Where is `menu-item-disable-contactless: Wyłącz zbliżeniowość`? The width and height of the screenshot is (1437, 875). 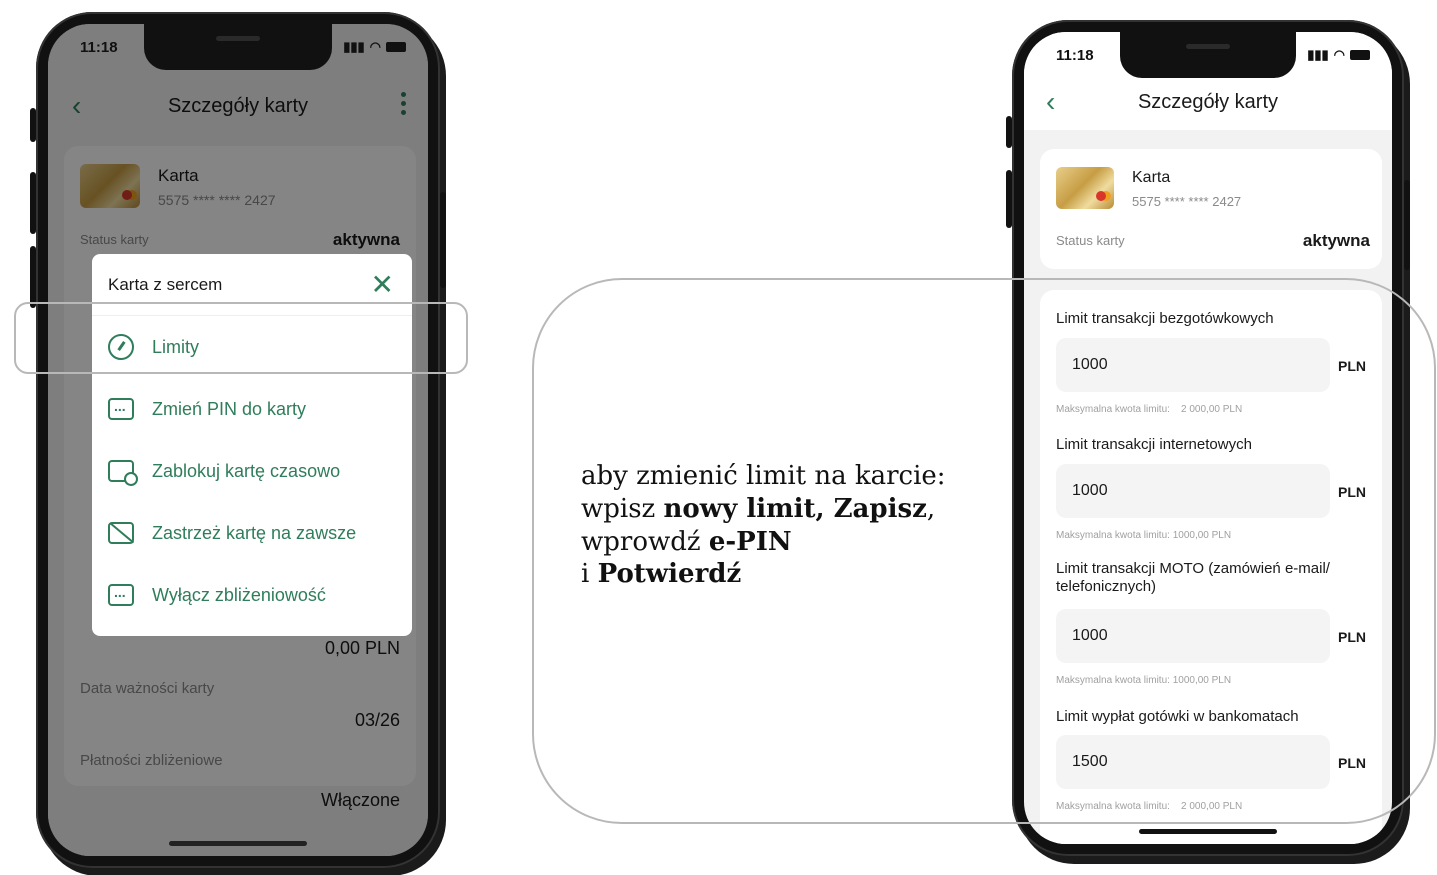
menu-item-disable-contactless: Wyłącz zbliżeniowość is located at coordinates (252, 595).